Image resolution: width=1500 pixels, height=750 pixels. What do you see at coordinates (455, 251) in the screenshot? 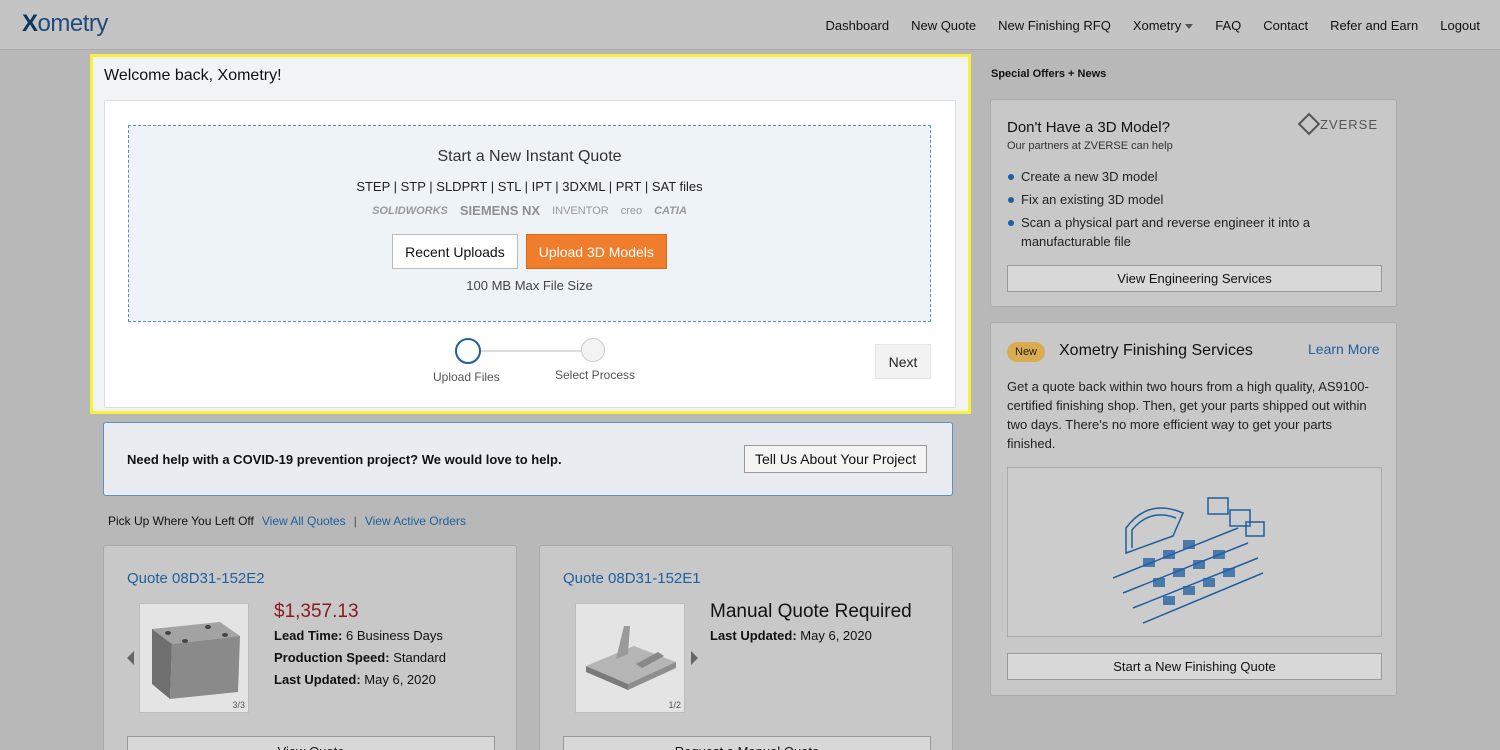
I see `recent-uploads-button: Recent Uploads` at bounding box center [455, 251].